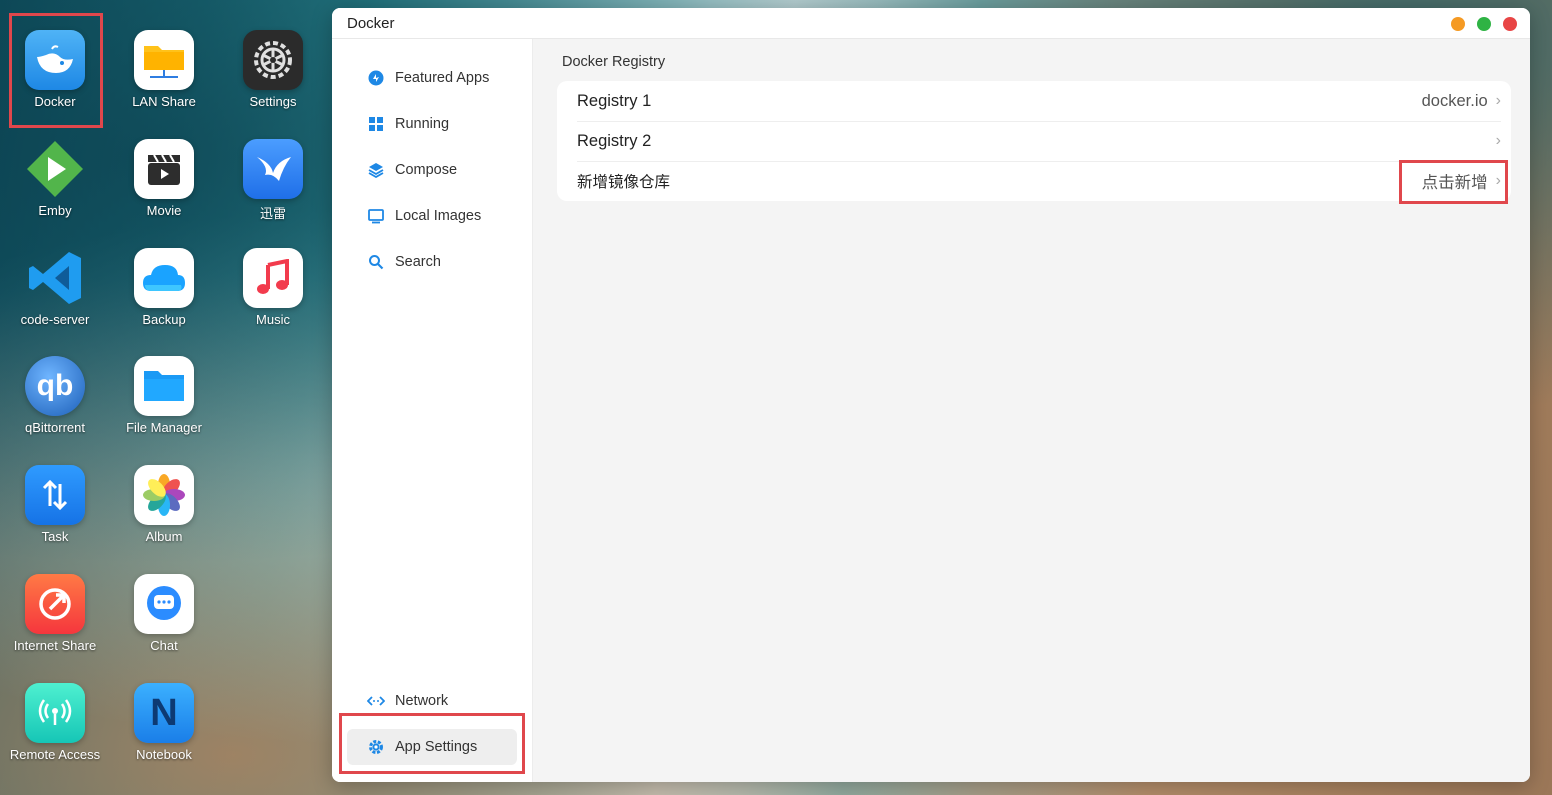 The width and height of the screenshot is (1552, 795). I want to click on maximize-button, so click(1484, 24).